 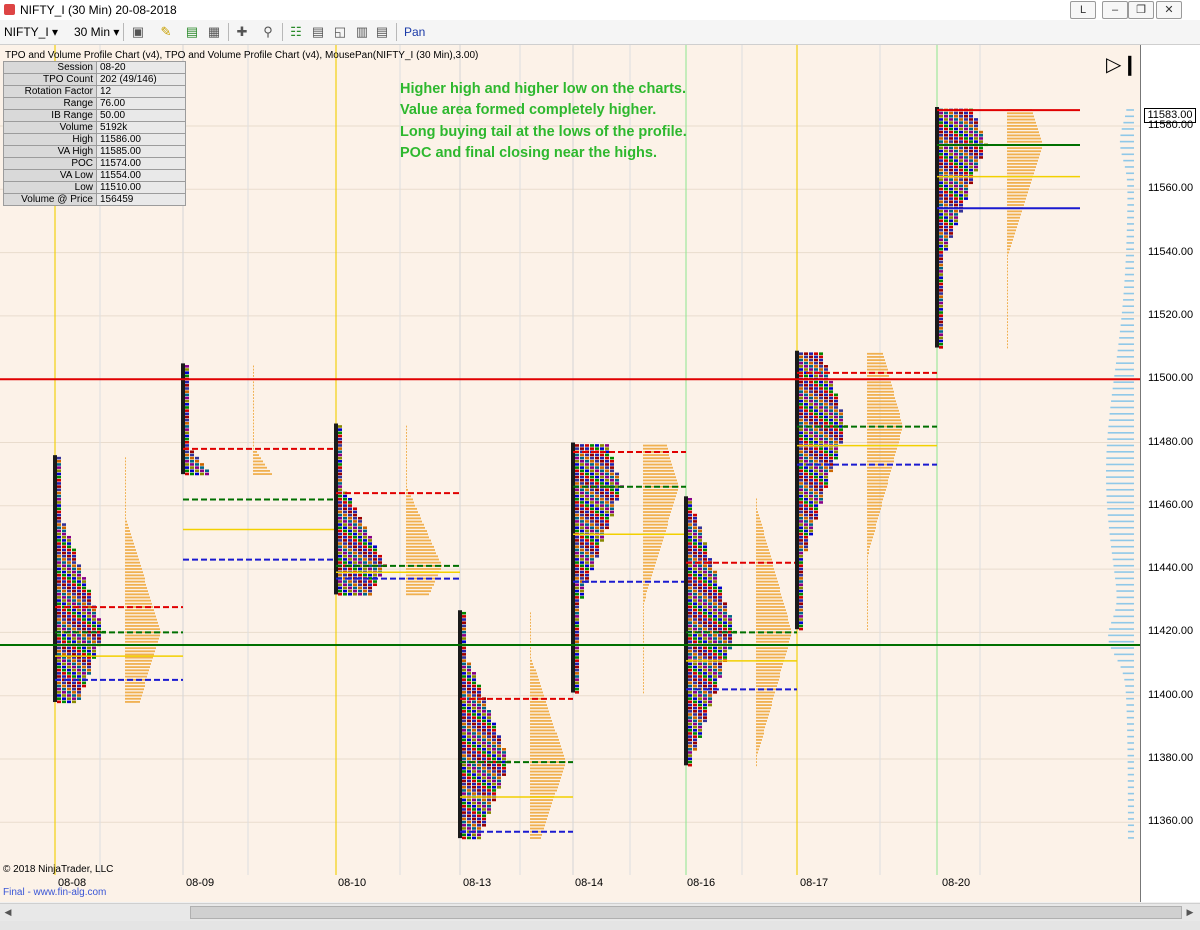 I want to click on pan-mode-label: Pan, so click(x=414, y=32).